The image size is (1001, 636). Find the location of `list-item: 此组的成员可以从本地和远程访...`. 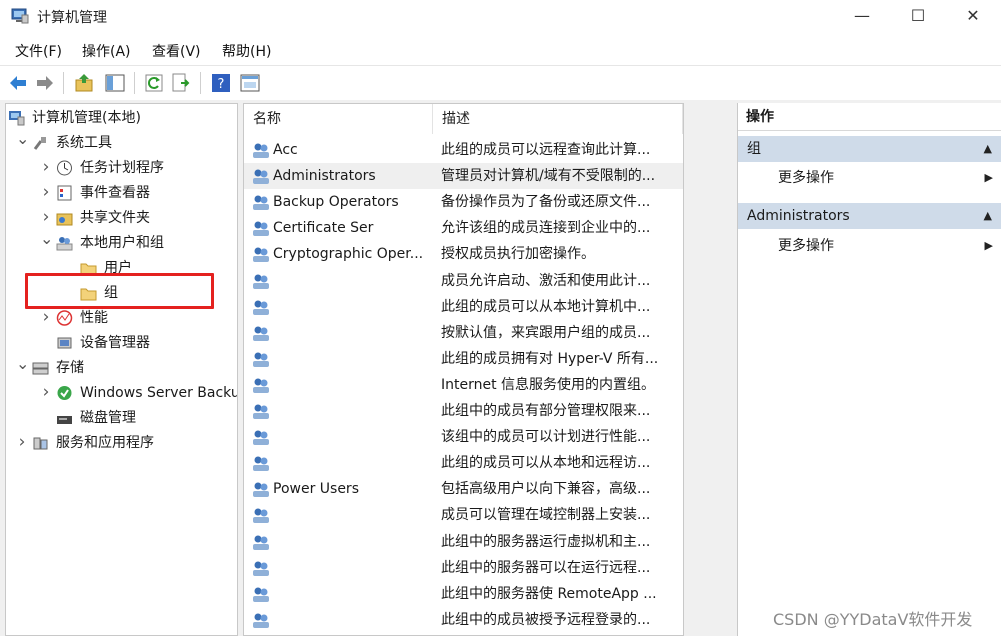

list-item: 此组的成员可以从本地和远程访... is located at coordinates (463, 463).